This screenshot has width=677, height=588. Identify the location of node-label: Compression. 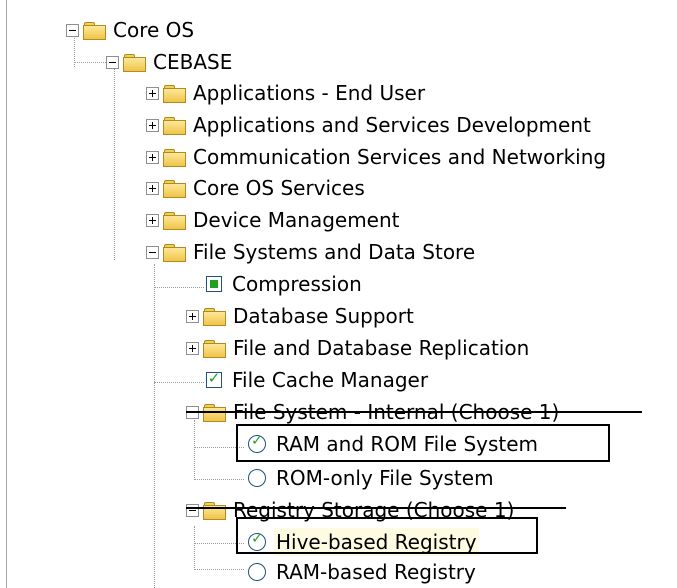
(297, 284).